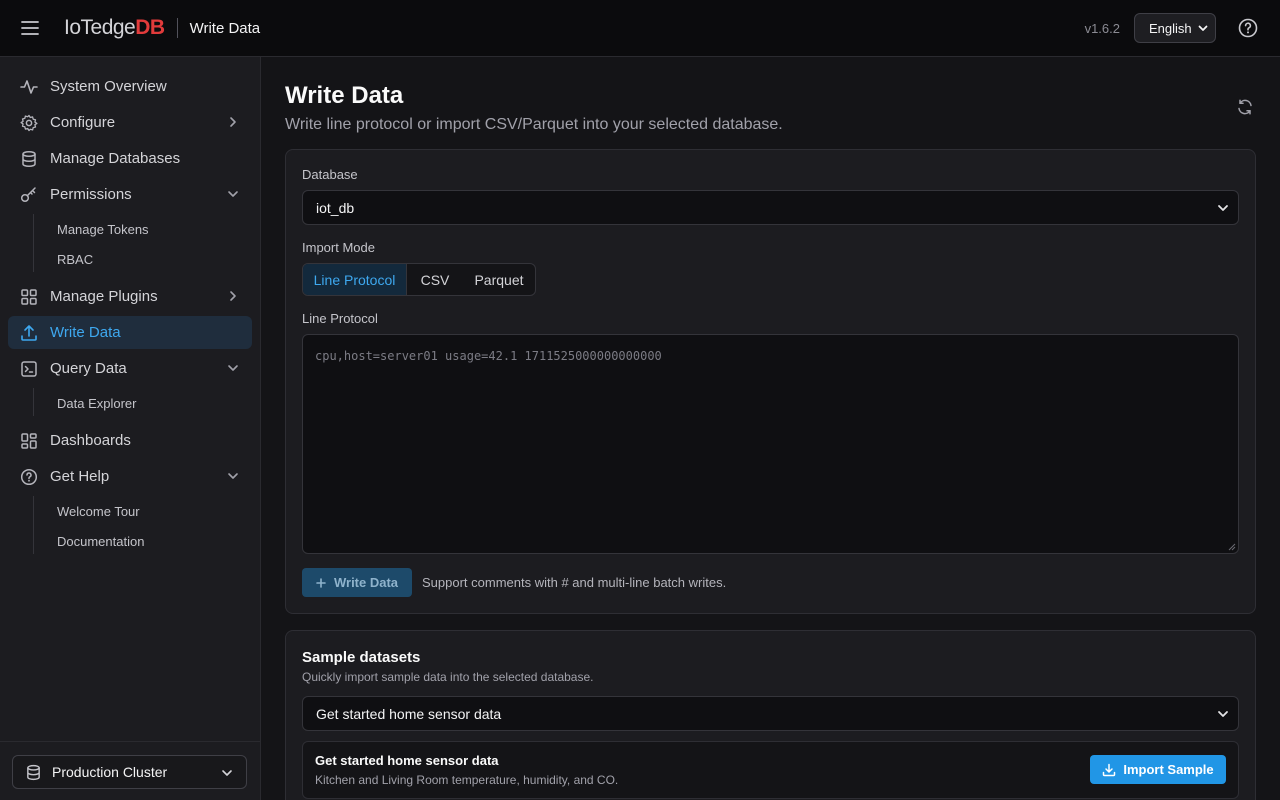 This screenshot has height=800, width=1280. Describe the element at coordinates (338, 247) in the screenshot. I see `import-mode-label: Import Mode` at that location.